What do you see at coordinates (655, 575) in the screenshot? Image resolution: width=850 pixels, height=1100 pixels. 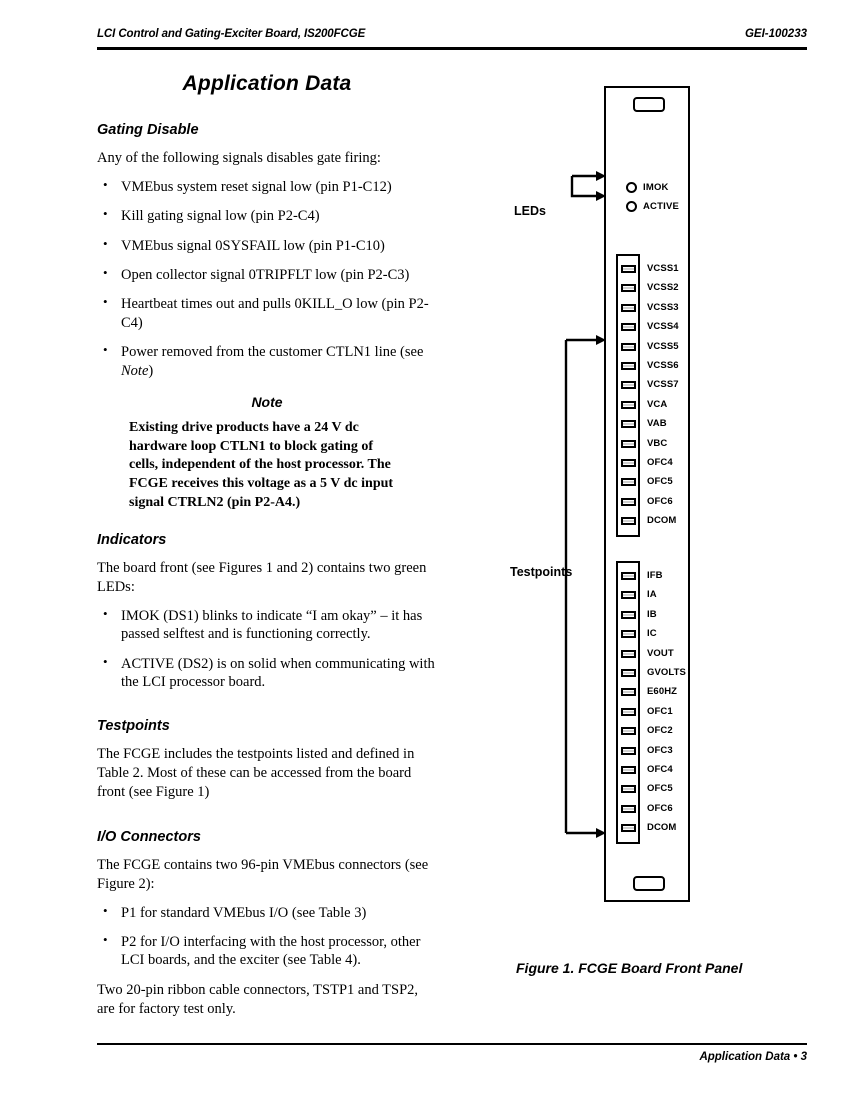 I see `testpoint-label: IFB` at bounding box center [655, 575].